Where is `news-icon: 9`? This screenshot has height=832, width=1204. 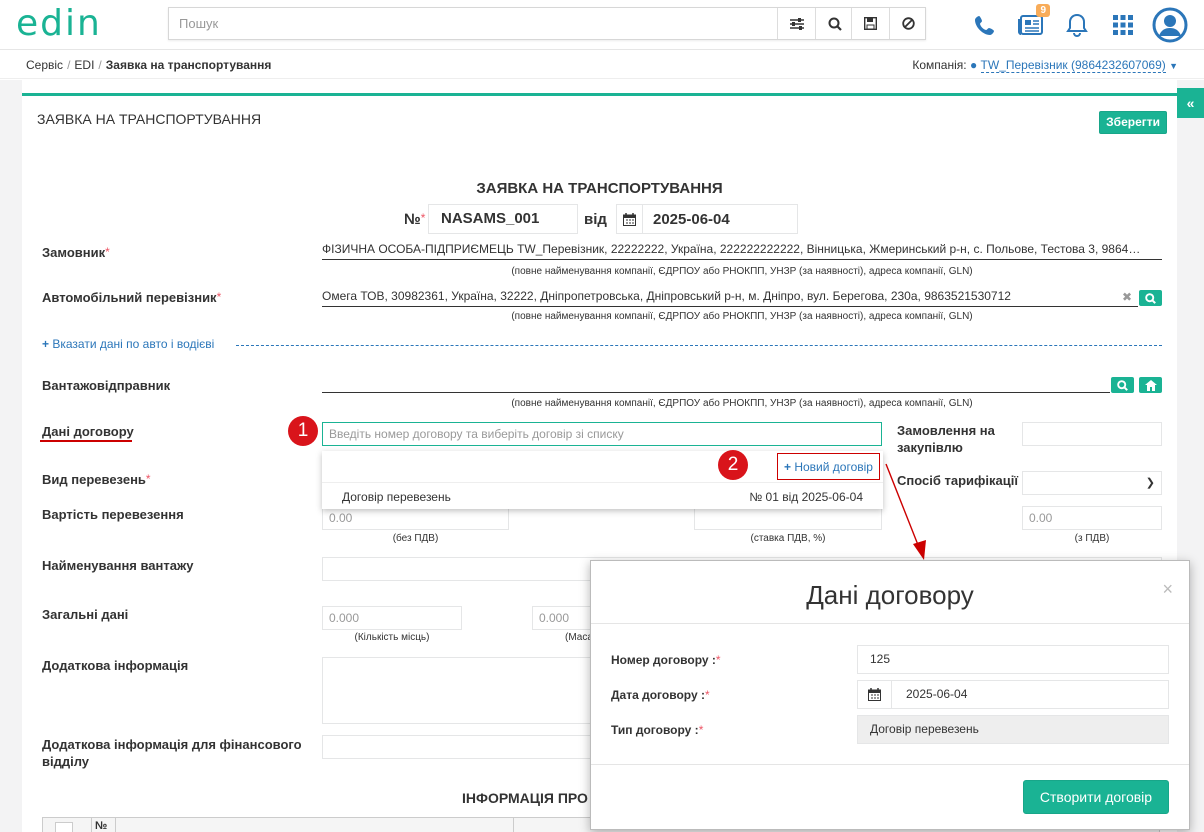 news-icon: 9 is located at coordinates (1033, 22).